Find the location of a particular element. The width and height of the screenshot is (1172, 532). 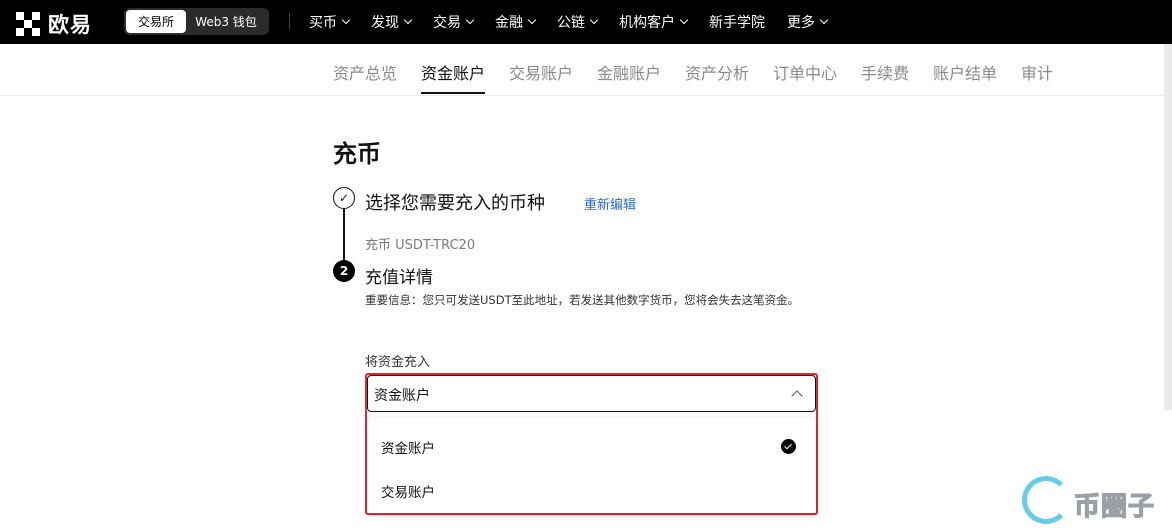

tab-trading-account: 交易账户 is located at coordinates (541, 72).